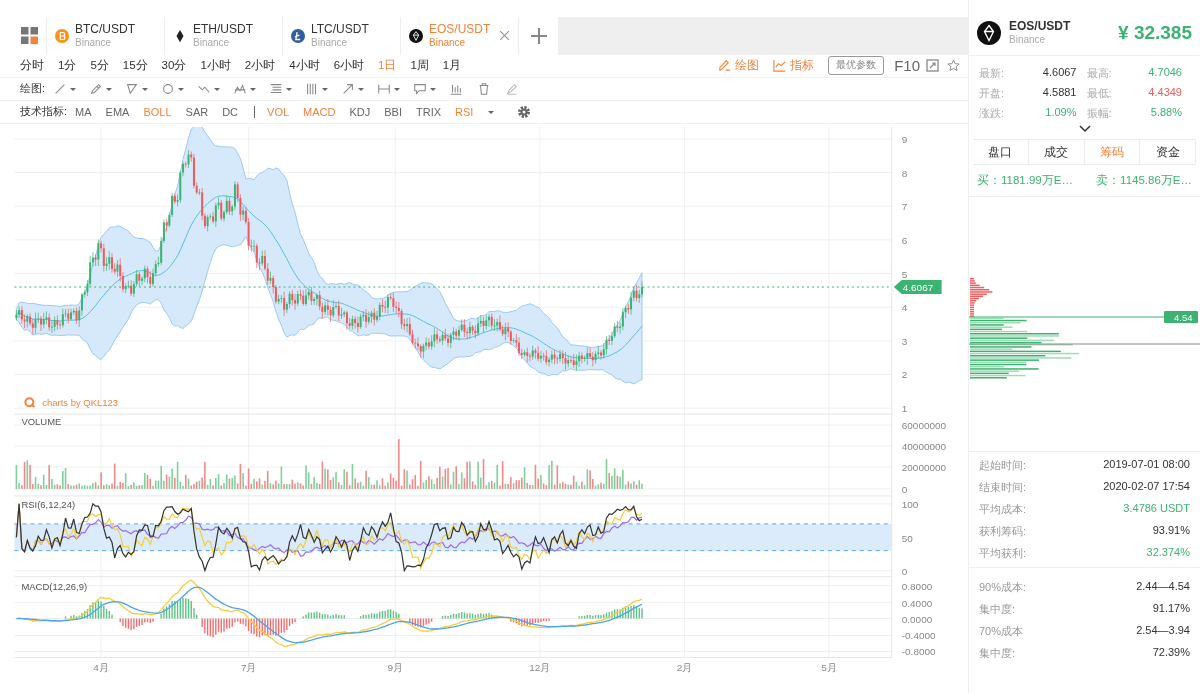 Image resolution: width=1200 pixels, height=693 pixels. What do you see at coordinates (1028, 40) in the screenshot?
I see `exchange-name: Binance` at bounding box center [1028, 40].